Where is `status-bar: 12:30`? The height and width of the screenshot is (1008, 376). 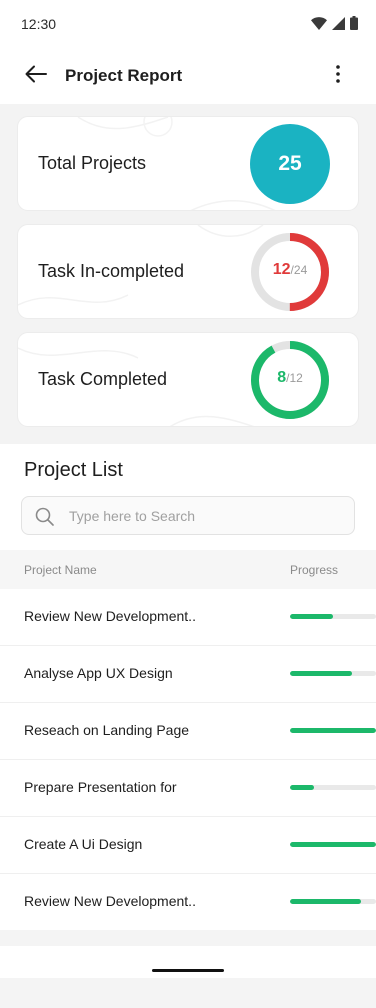
status-bar: 12:30 is located at coordinates (188, 24).